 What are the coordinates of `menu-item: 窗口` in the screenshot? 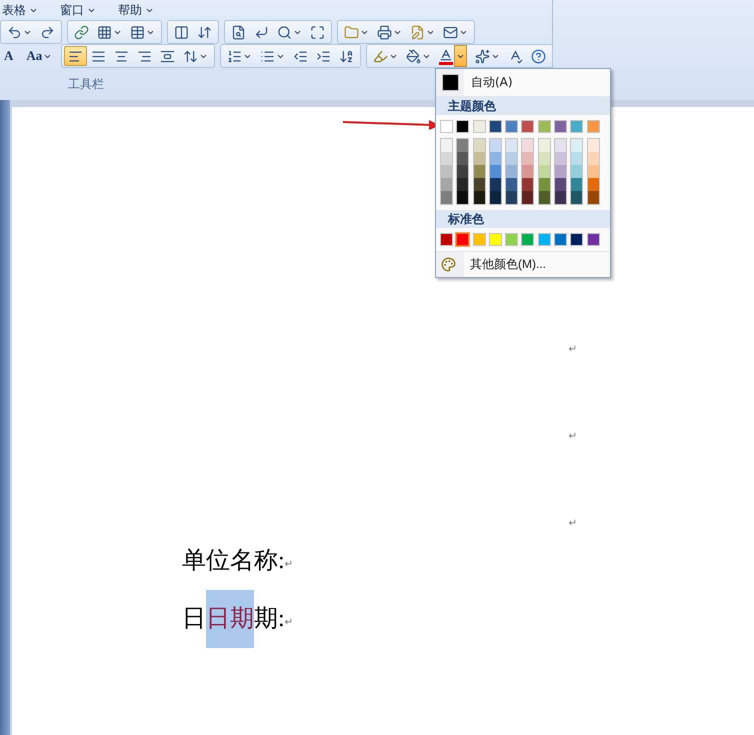 It's located at (78, 10).